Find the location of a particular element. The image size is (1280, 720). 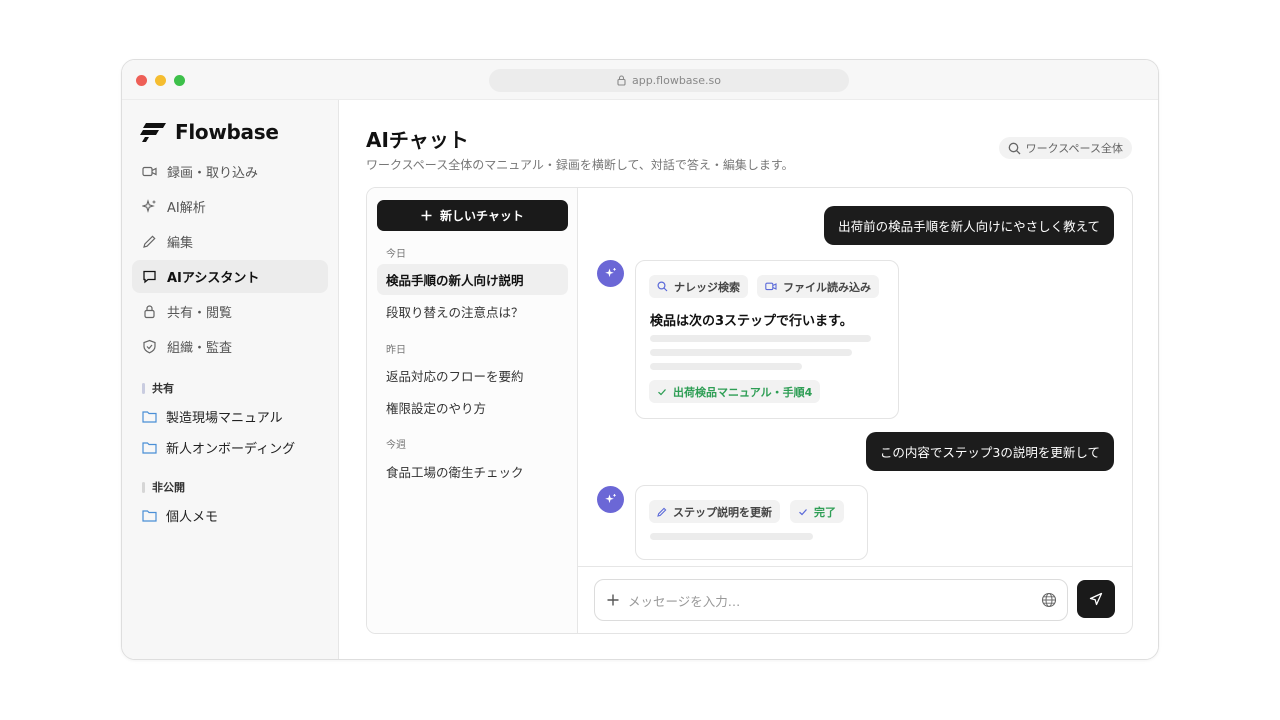

nav-item-label: 組織・監査 is located at coordinates (200, 348).